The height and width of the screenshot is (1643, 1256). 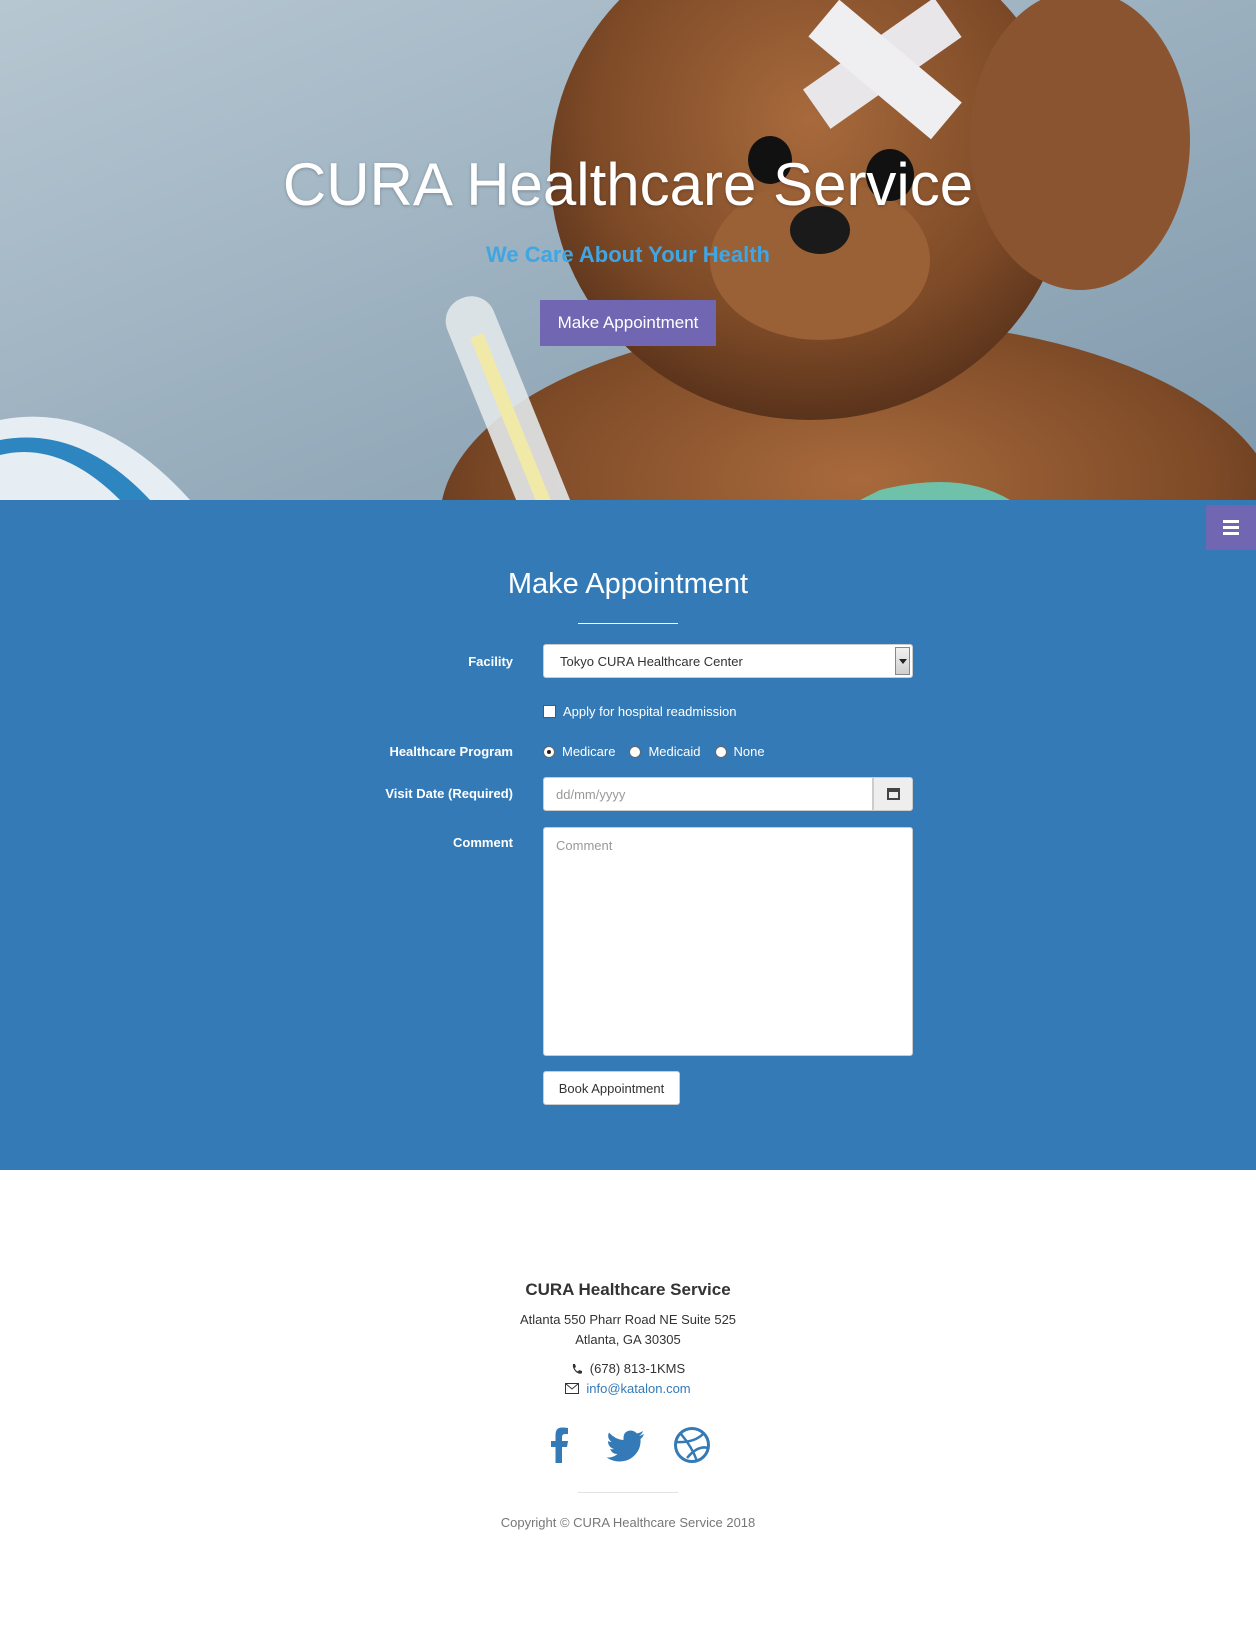 I want to click on facility-label: Facility, so click(x=490, y=661).